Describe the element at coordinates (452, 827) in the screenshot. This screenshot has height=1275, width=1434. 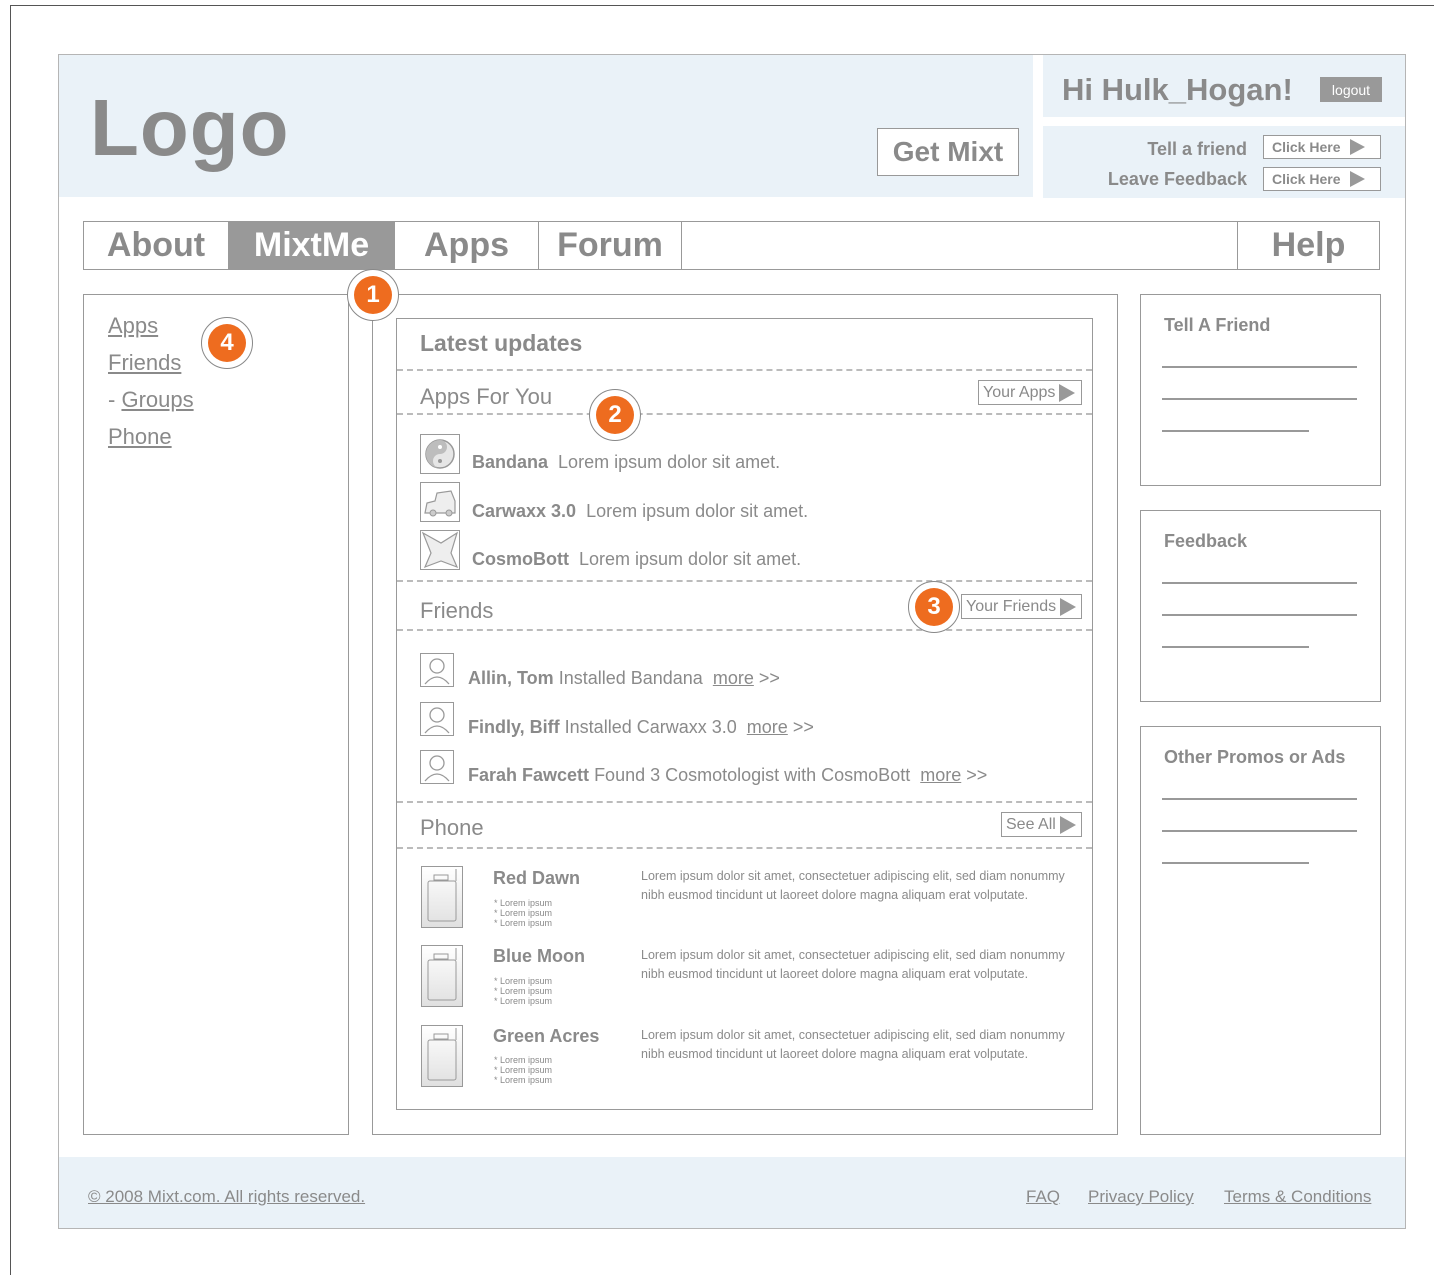
I see `phone-section-title: Phone` at that location.